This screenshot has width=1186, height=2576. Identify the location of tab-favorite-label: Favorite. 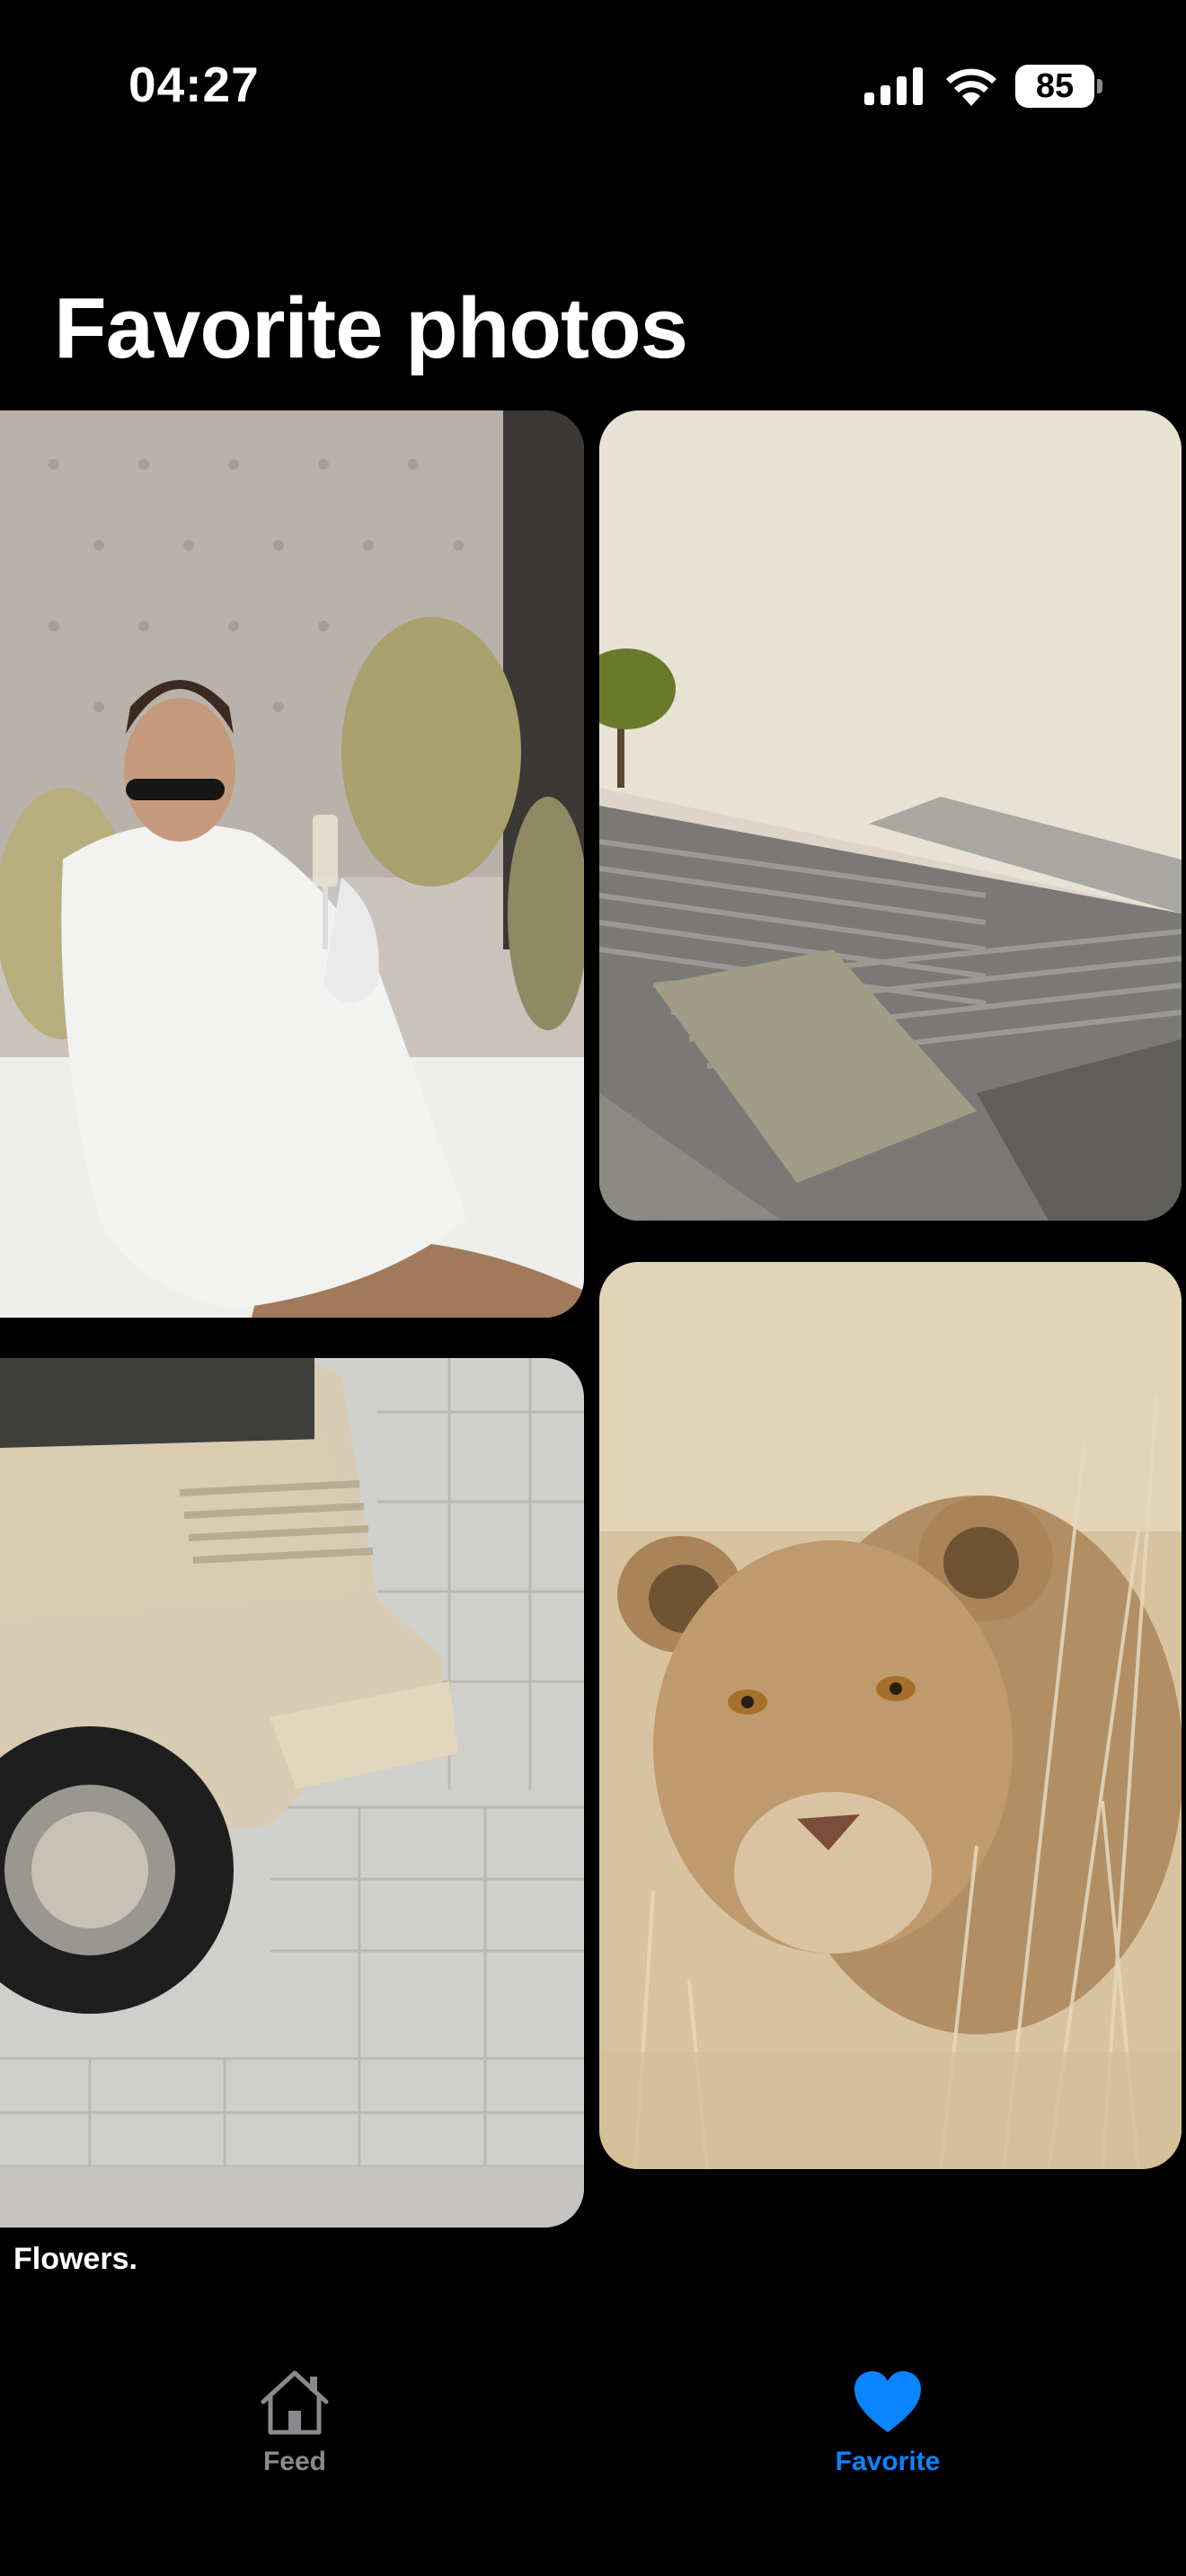
(888, 2461).